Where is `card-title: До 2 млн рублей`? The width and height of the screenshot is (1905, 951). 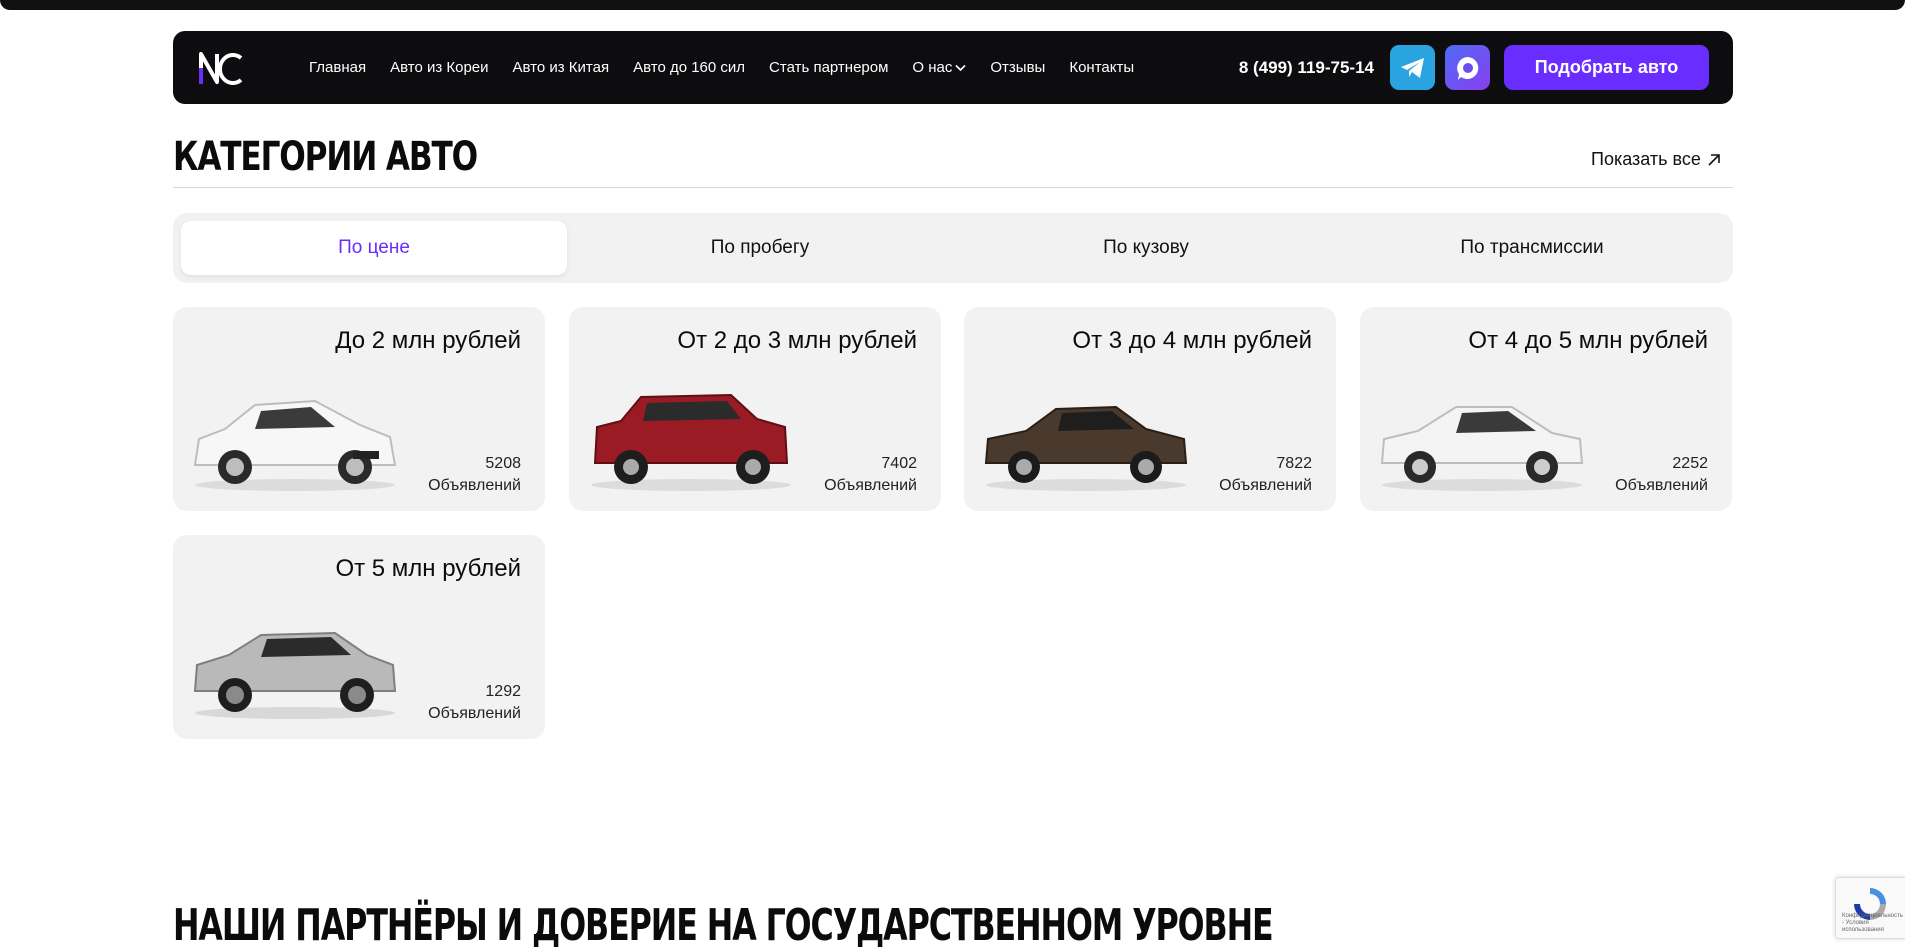
card-title: До 2 млн рублей is located at coordinates (428, 340).